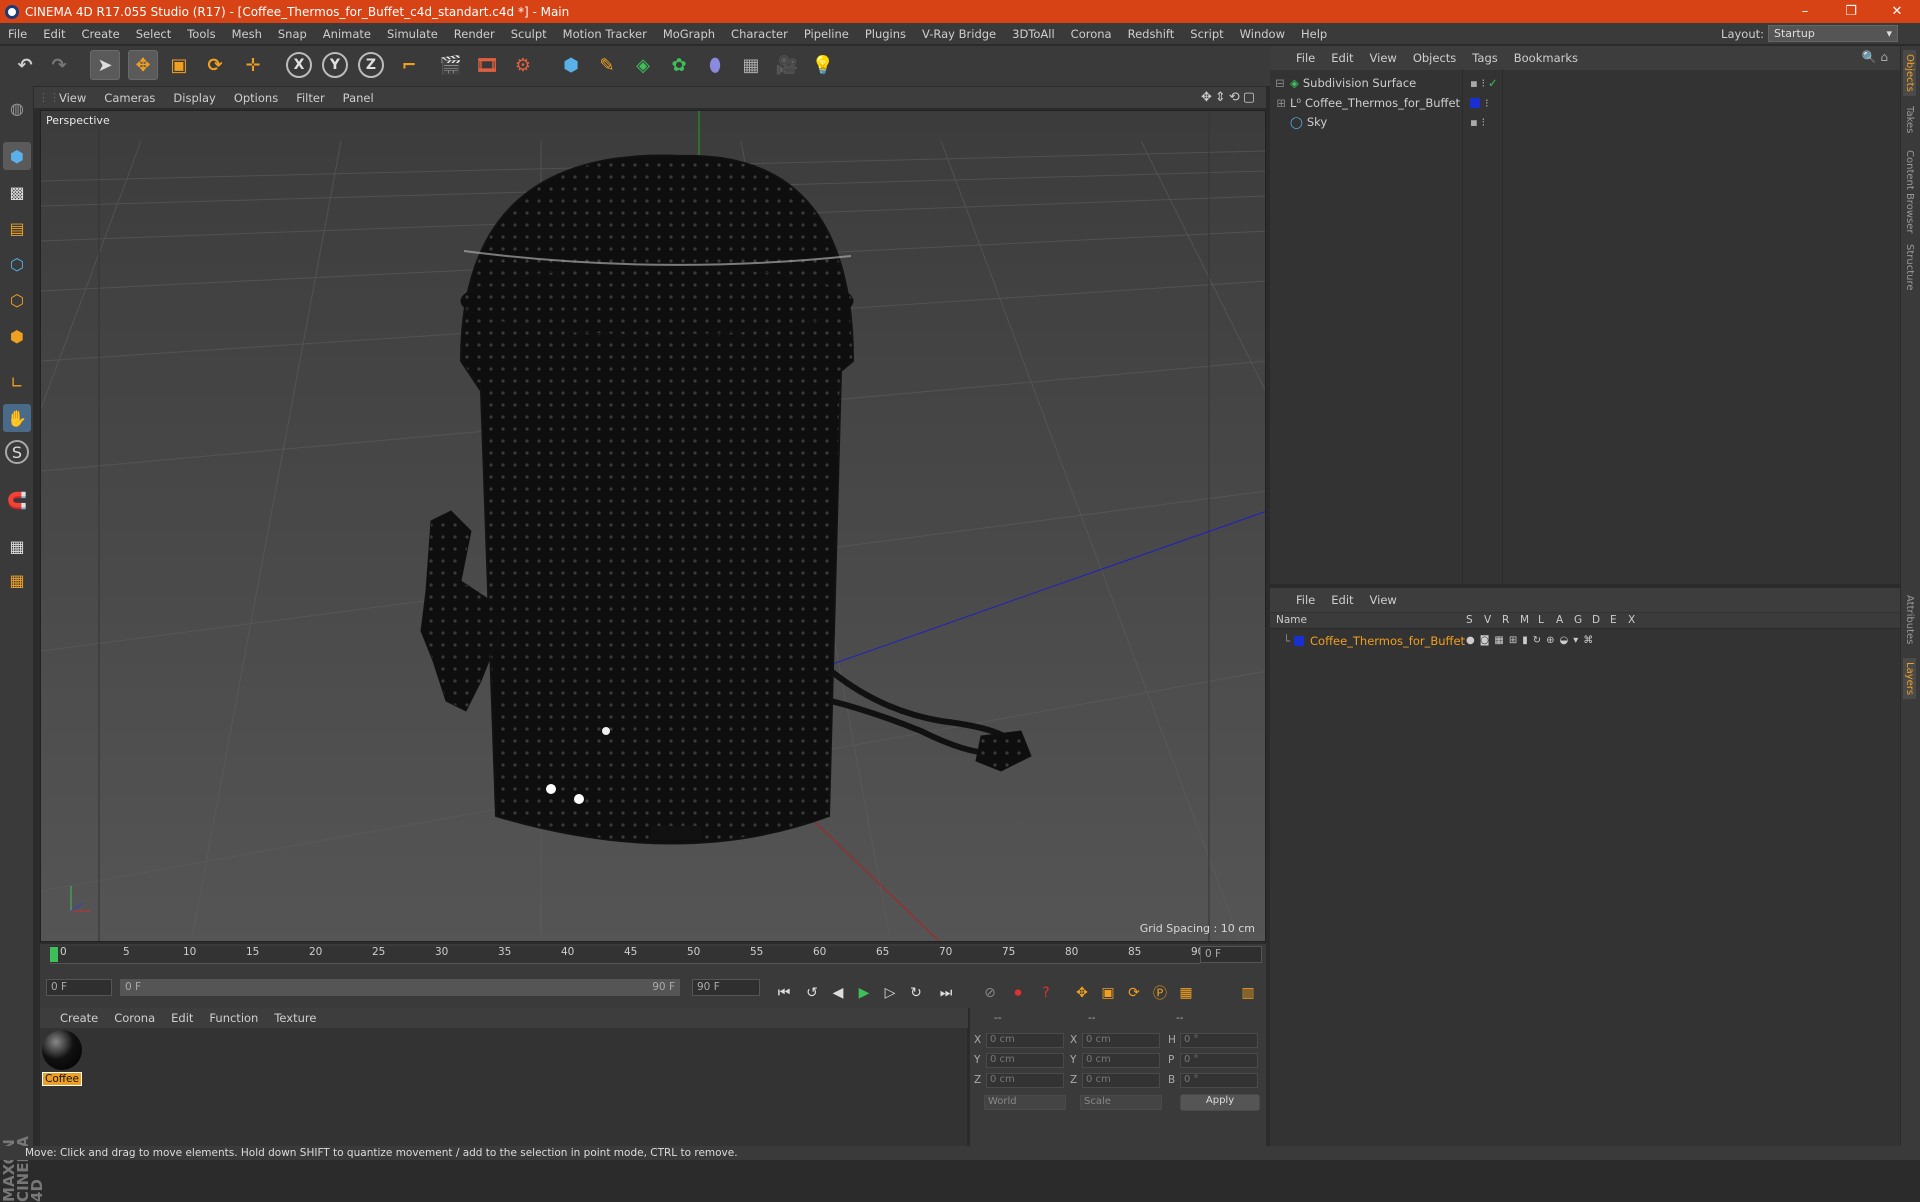 This screenshot has height=1202, width=1920. Describe the element at coordinates (1280, 83) in the screenshot. I see `collapse-icon: ⊟` at that location.